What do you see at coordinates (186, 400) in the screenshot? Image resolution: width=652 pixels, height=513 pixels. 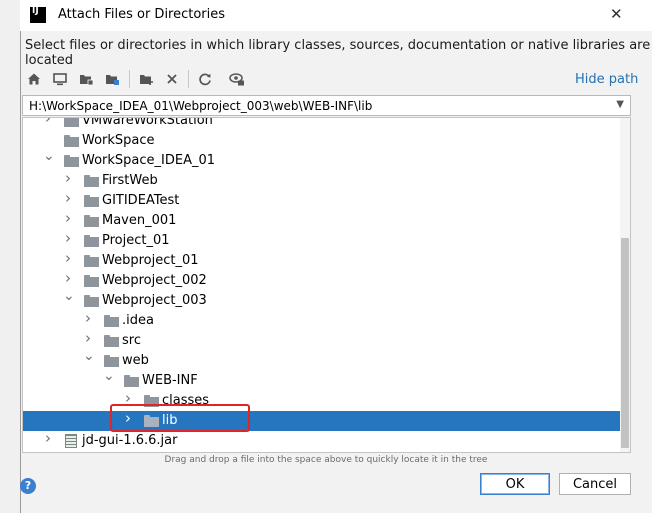 I see `tree-item-label: classes` at bounding box center [186, 400].